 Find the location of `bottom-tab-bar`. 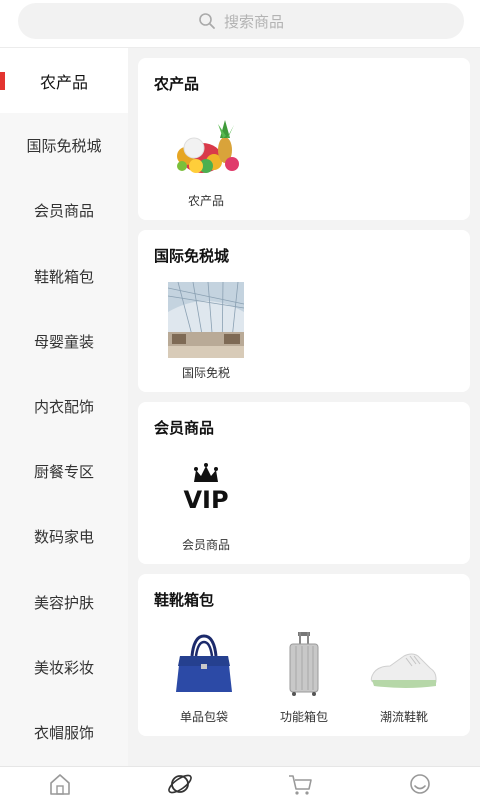

bottom-tab-bar is located at coordinates (240, 783).